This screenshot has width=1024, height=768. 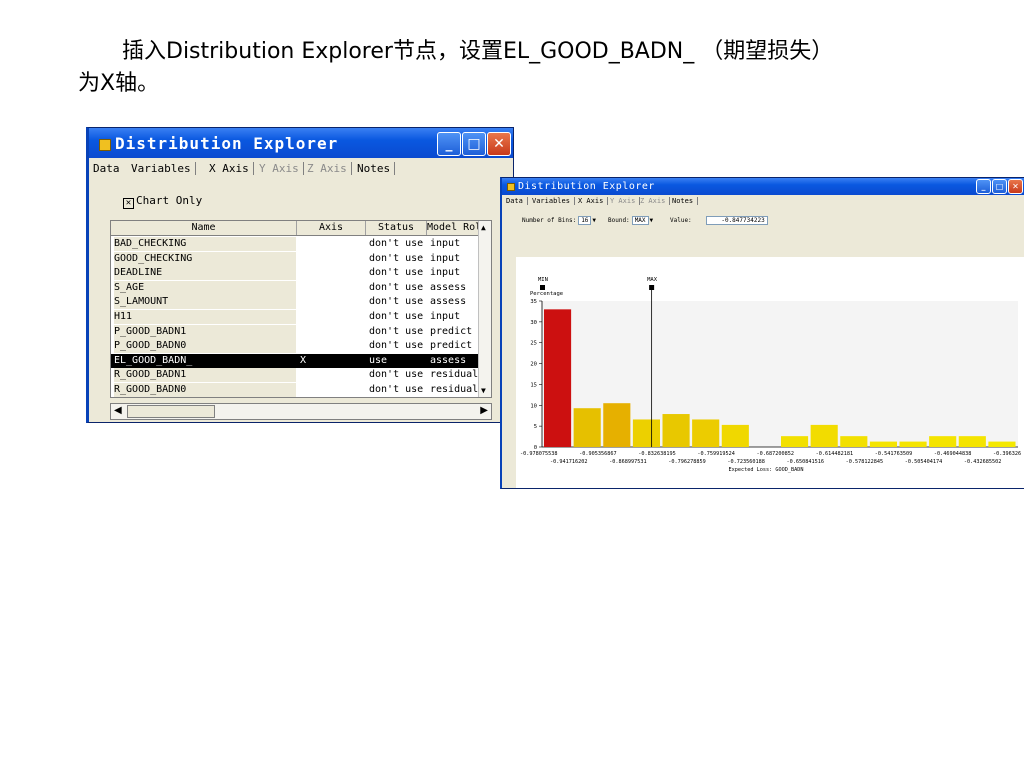 What do you see at coordinates (585, 220) in the screenshot?
I see `bins-input: 16` at bounding box center [585, 220].